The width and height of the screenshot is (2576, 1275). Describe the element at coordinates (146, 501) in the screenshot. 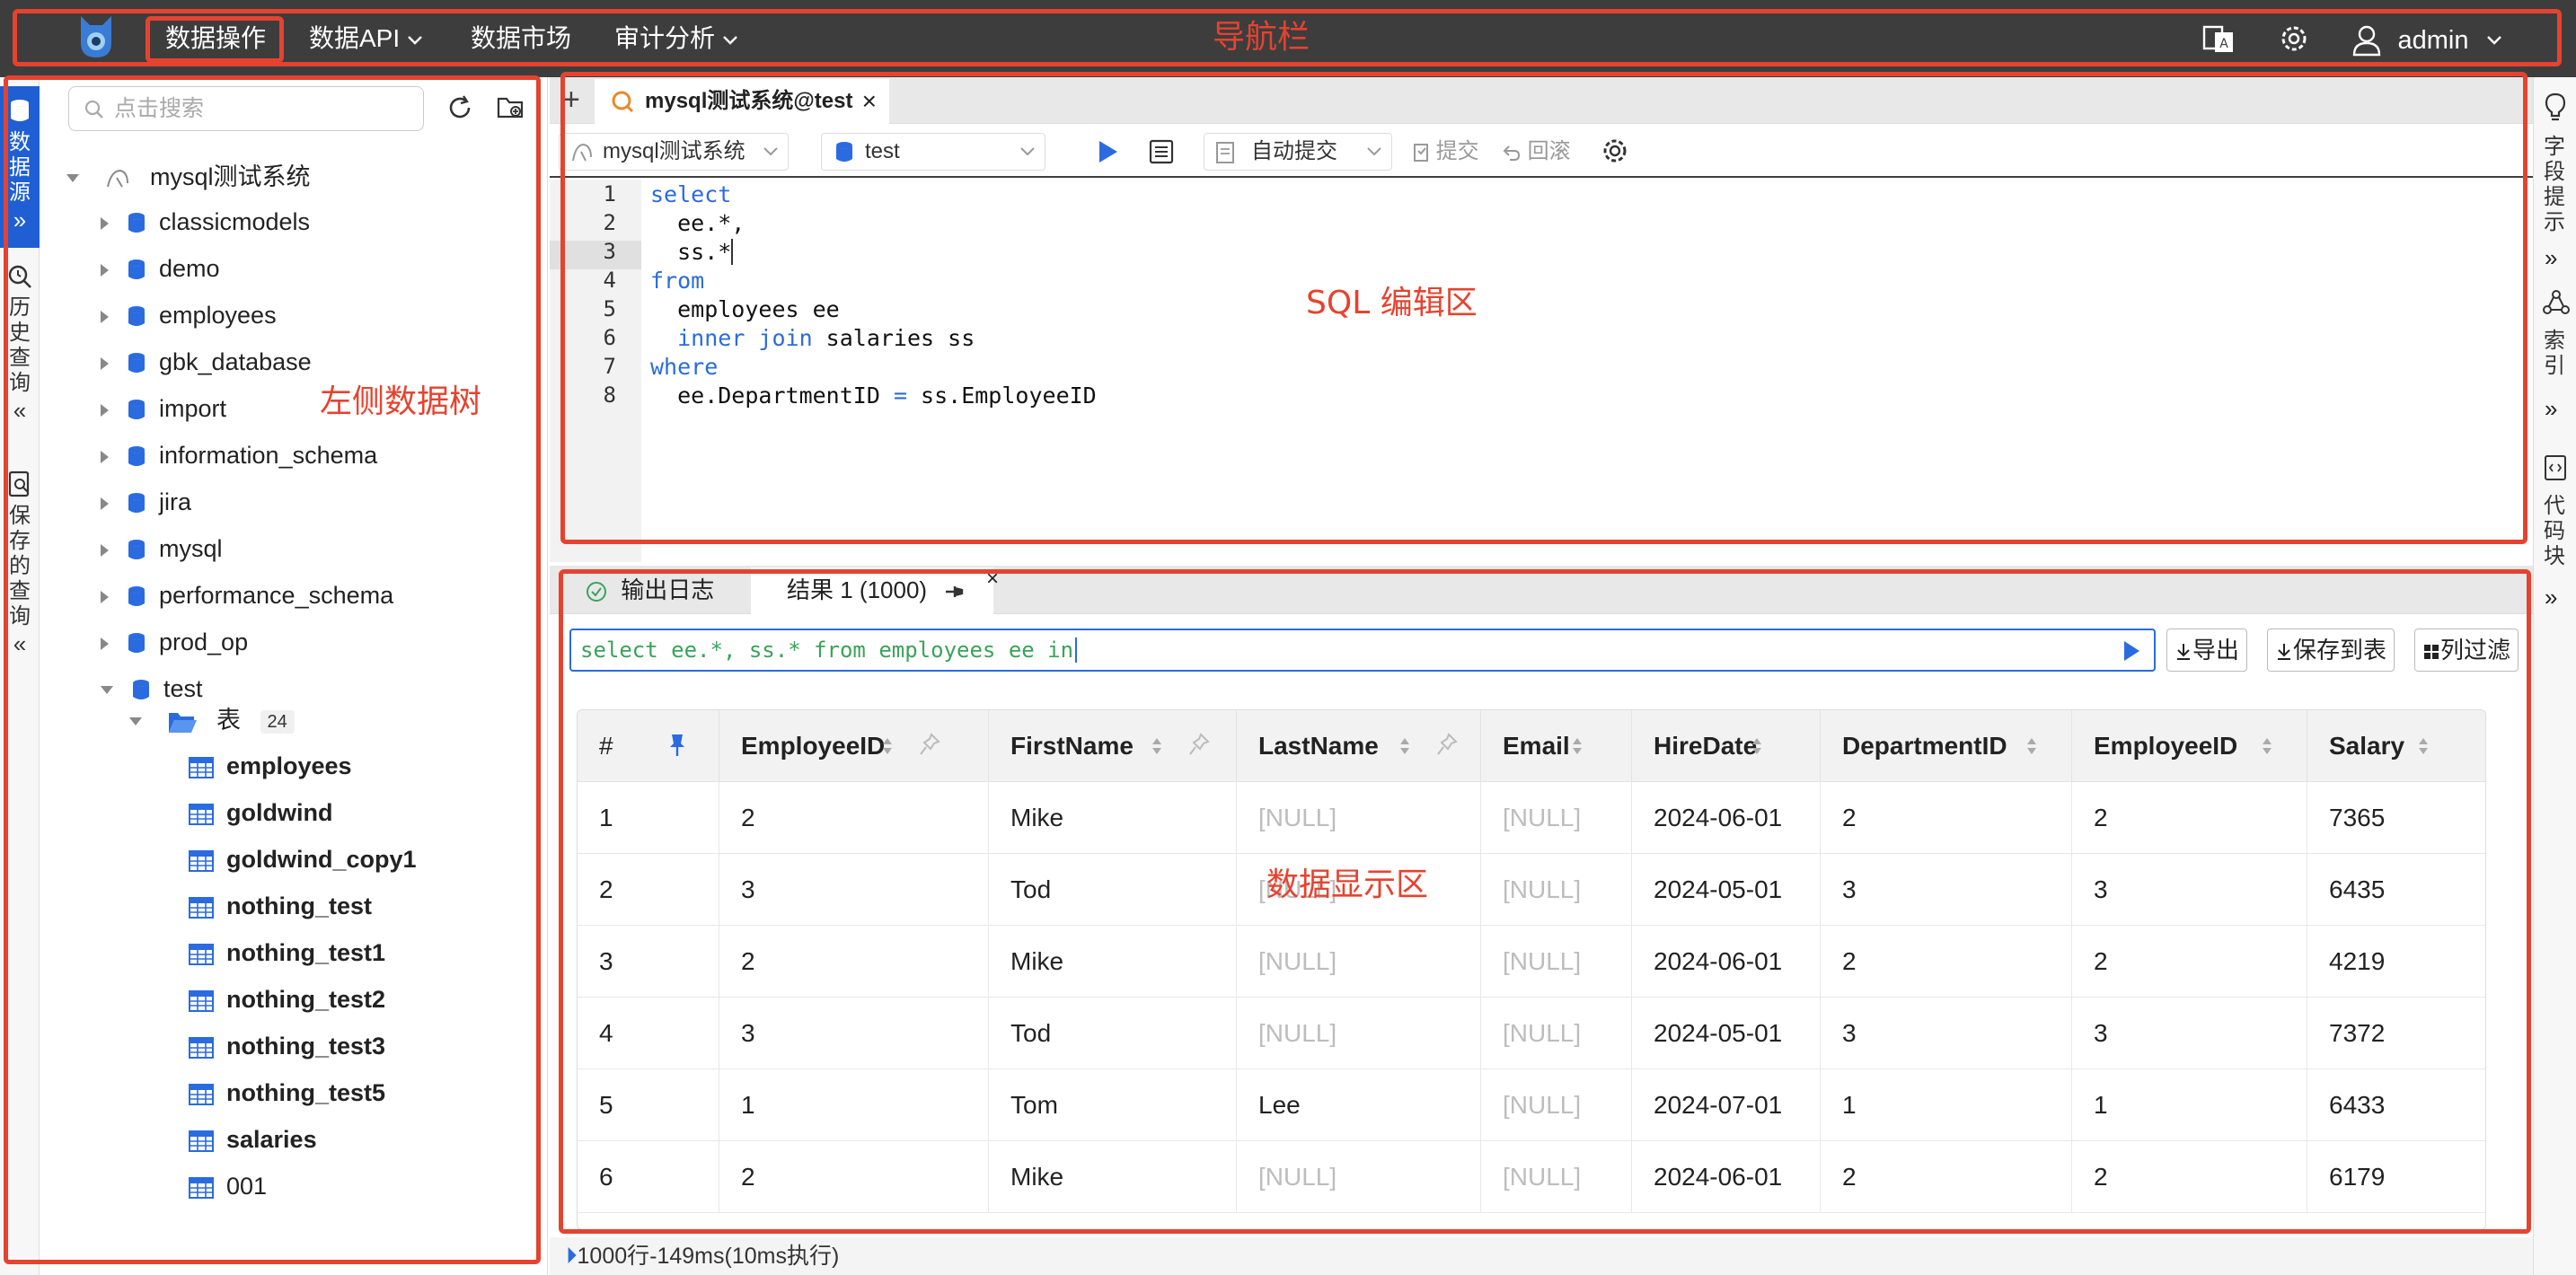

I see `tree-database-item: jira` at that location.